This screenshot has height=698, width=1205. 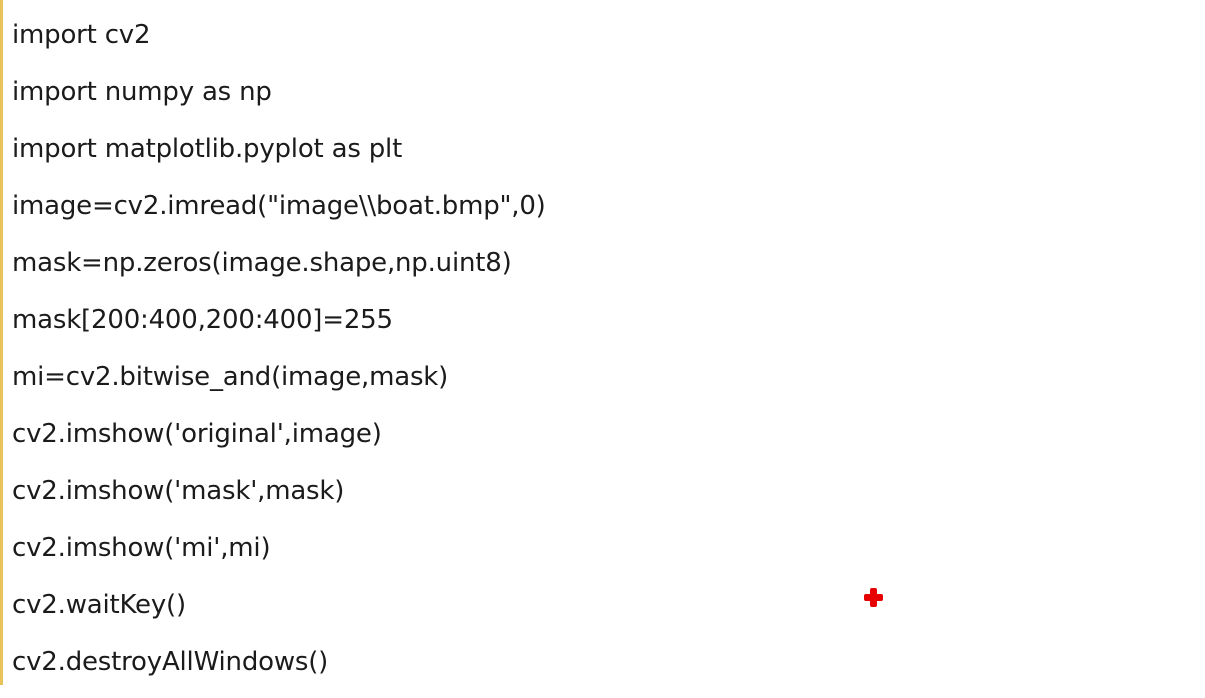 What do you see at coordinates (178, 491) in the screenshot?
I see `code-line-9: cv2.imshow('mask',mask)` at bounding box center [178, 491].